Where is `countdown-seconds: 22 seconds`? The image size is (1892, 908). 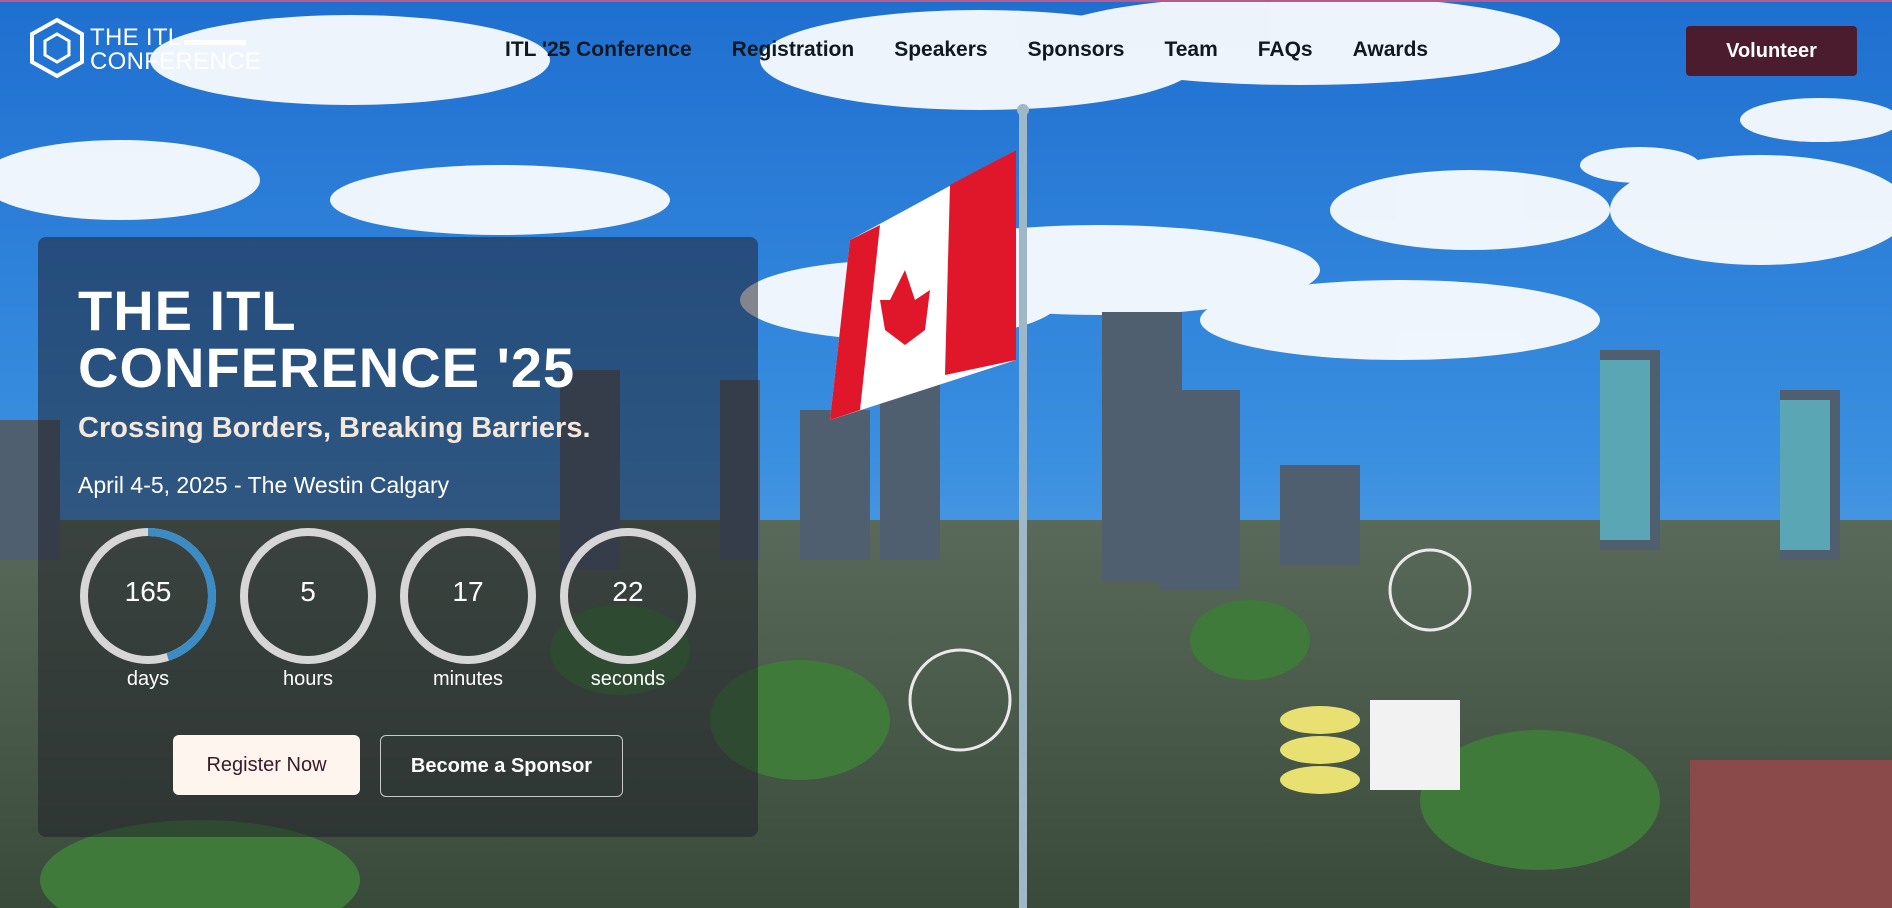 countdown-seconds: 22 seconds is located at coordinates (628, 611).